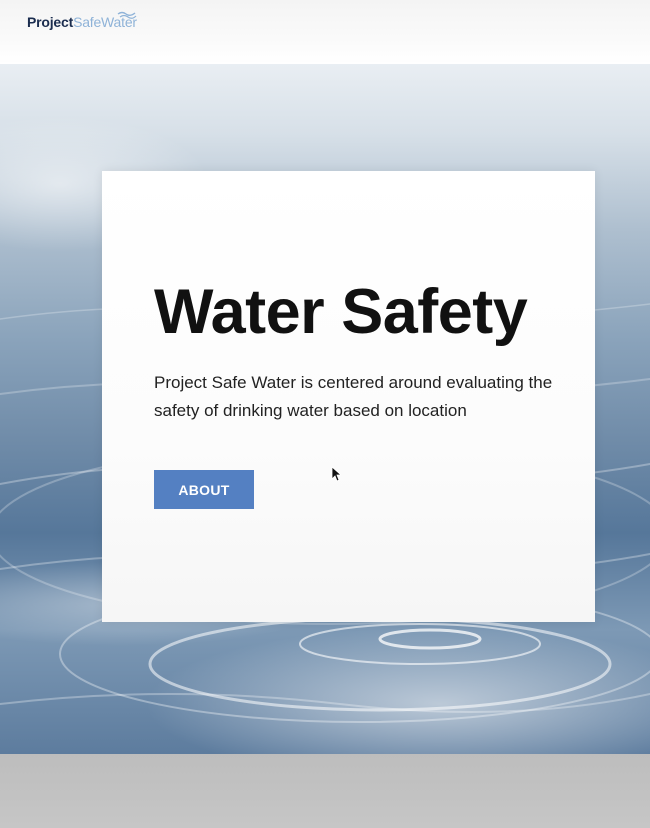  Describe the element at coordinates (325, 32) in the screenshot. I see `site-header: ProjectSafeWater` at that location.